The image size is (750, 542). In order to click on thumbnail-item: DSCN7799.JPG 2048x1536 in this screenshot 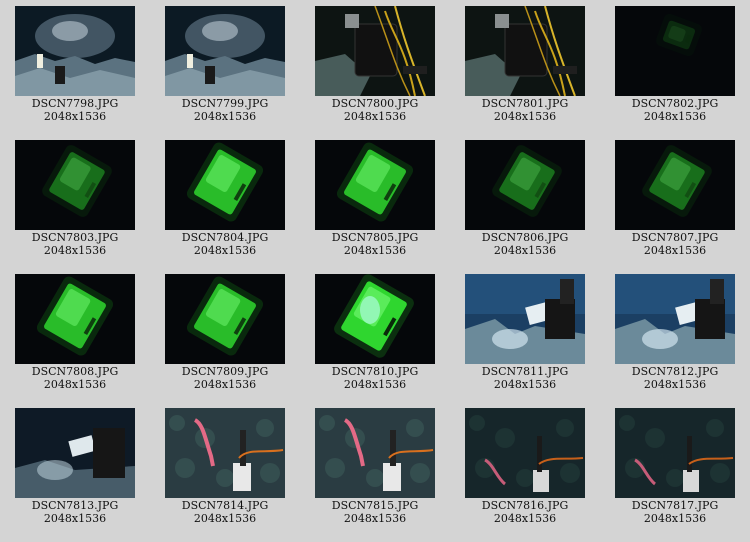, I will do `click(225, 67)`.